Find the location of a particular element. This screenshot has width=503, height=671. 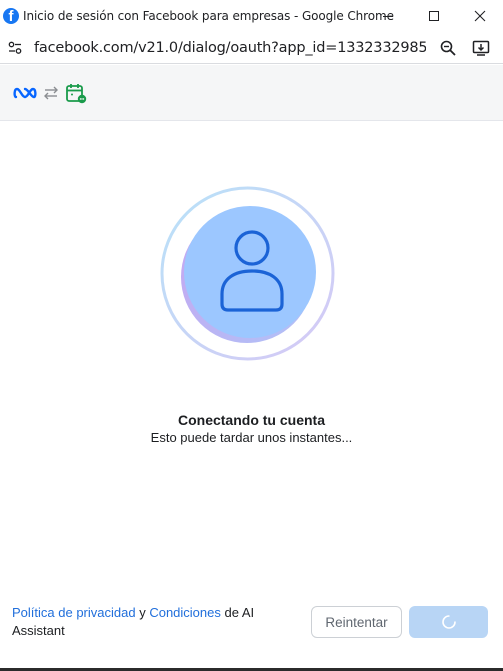

continue-loading-button is located at coordinates (448, 622).